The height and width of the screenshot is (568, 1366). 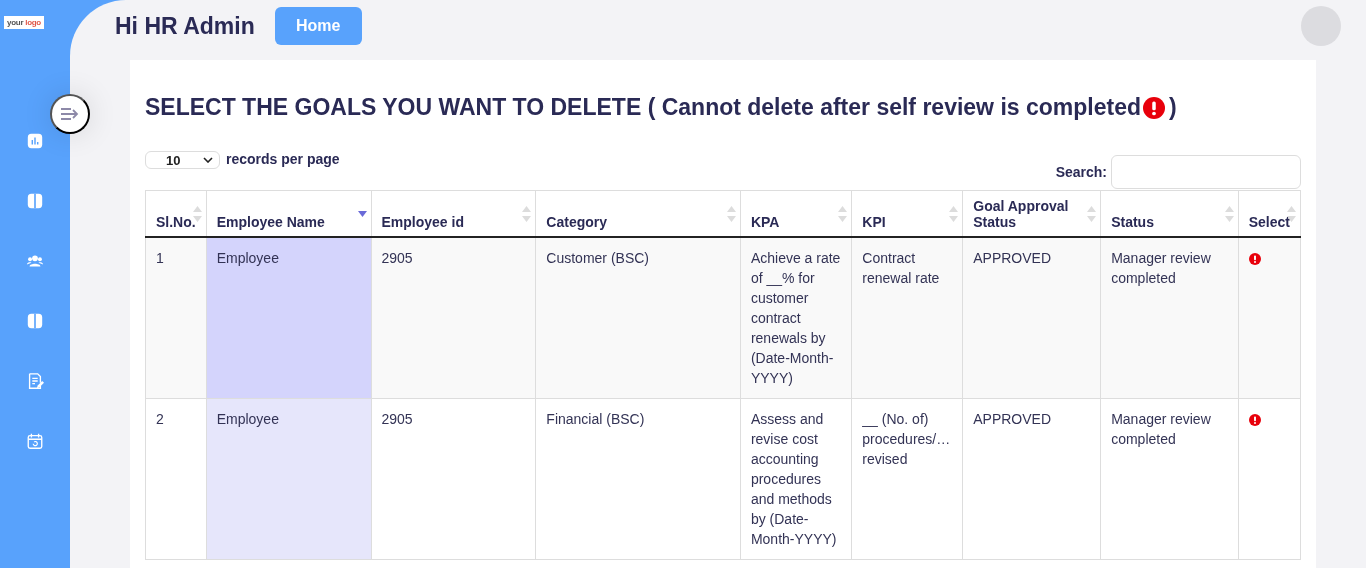 I want to click on collapse-arrow-icon, so click(x=70, y=114).